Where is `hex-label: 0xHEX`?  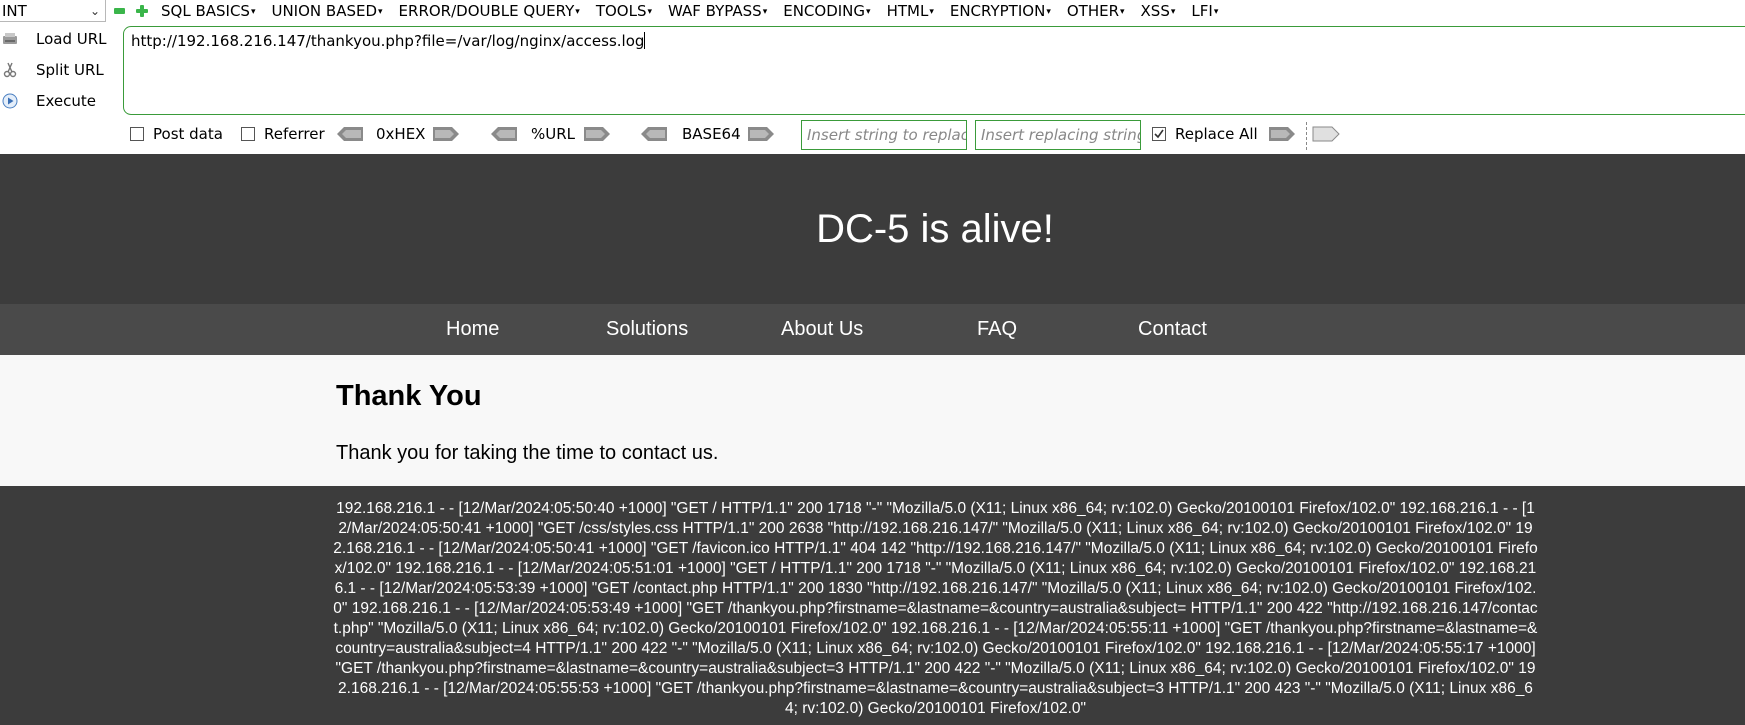 hex-label: 0xHEX is located at coordinates (401, 134).